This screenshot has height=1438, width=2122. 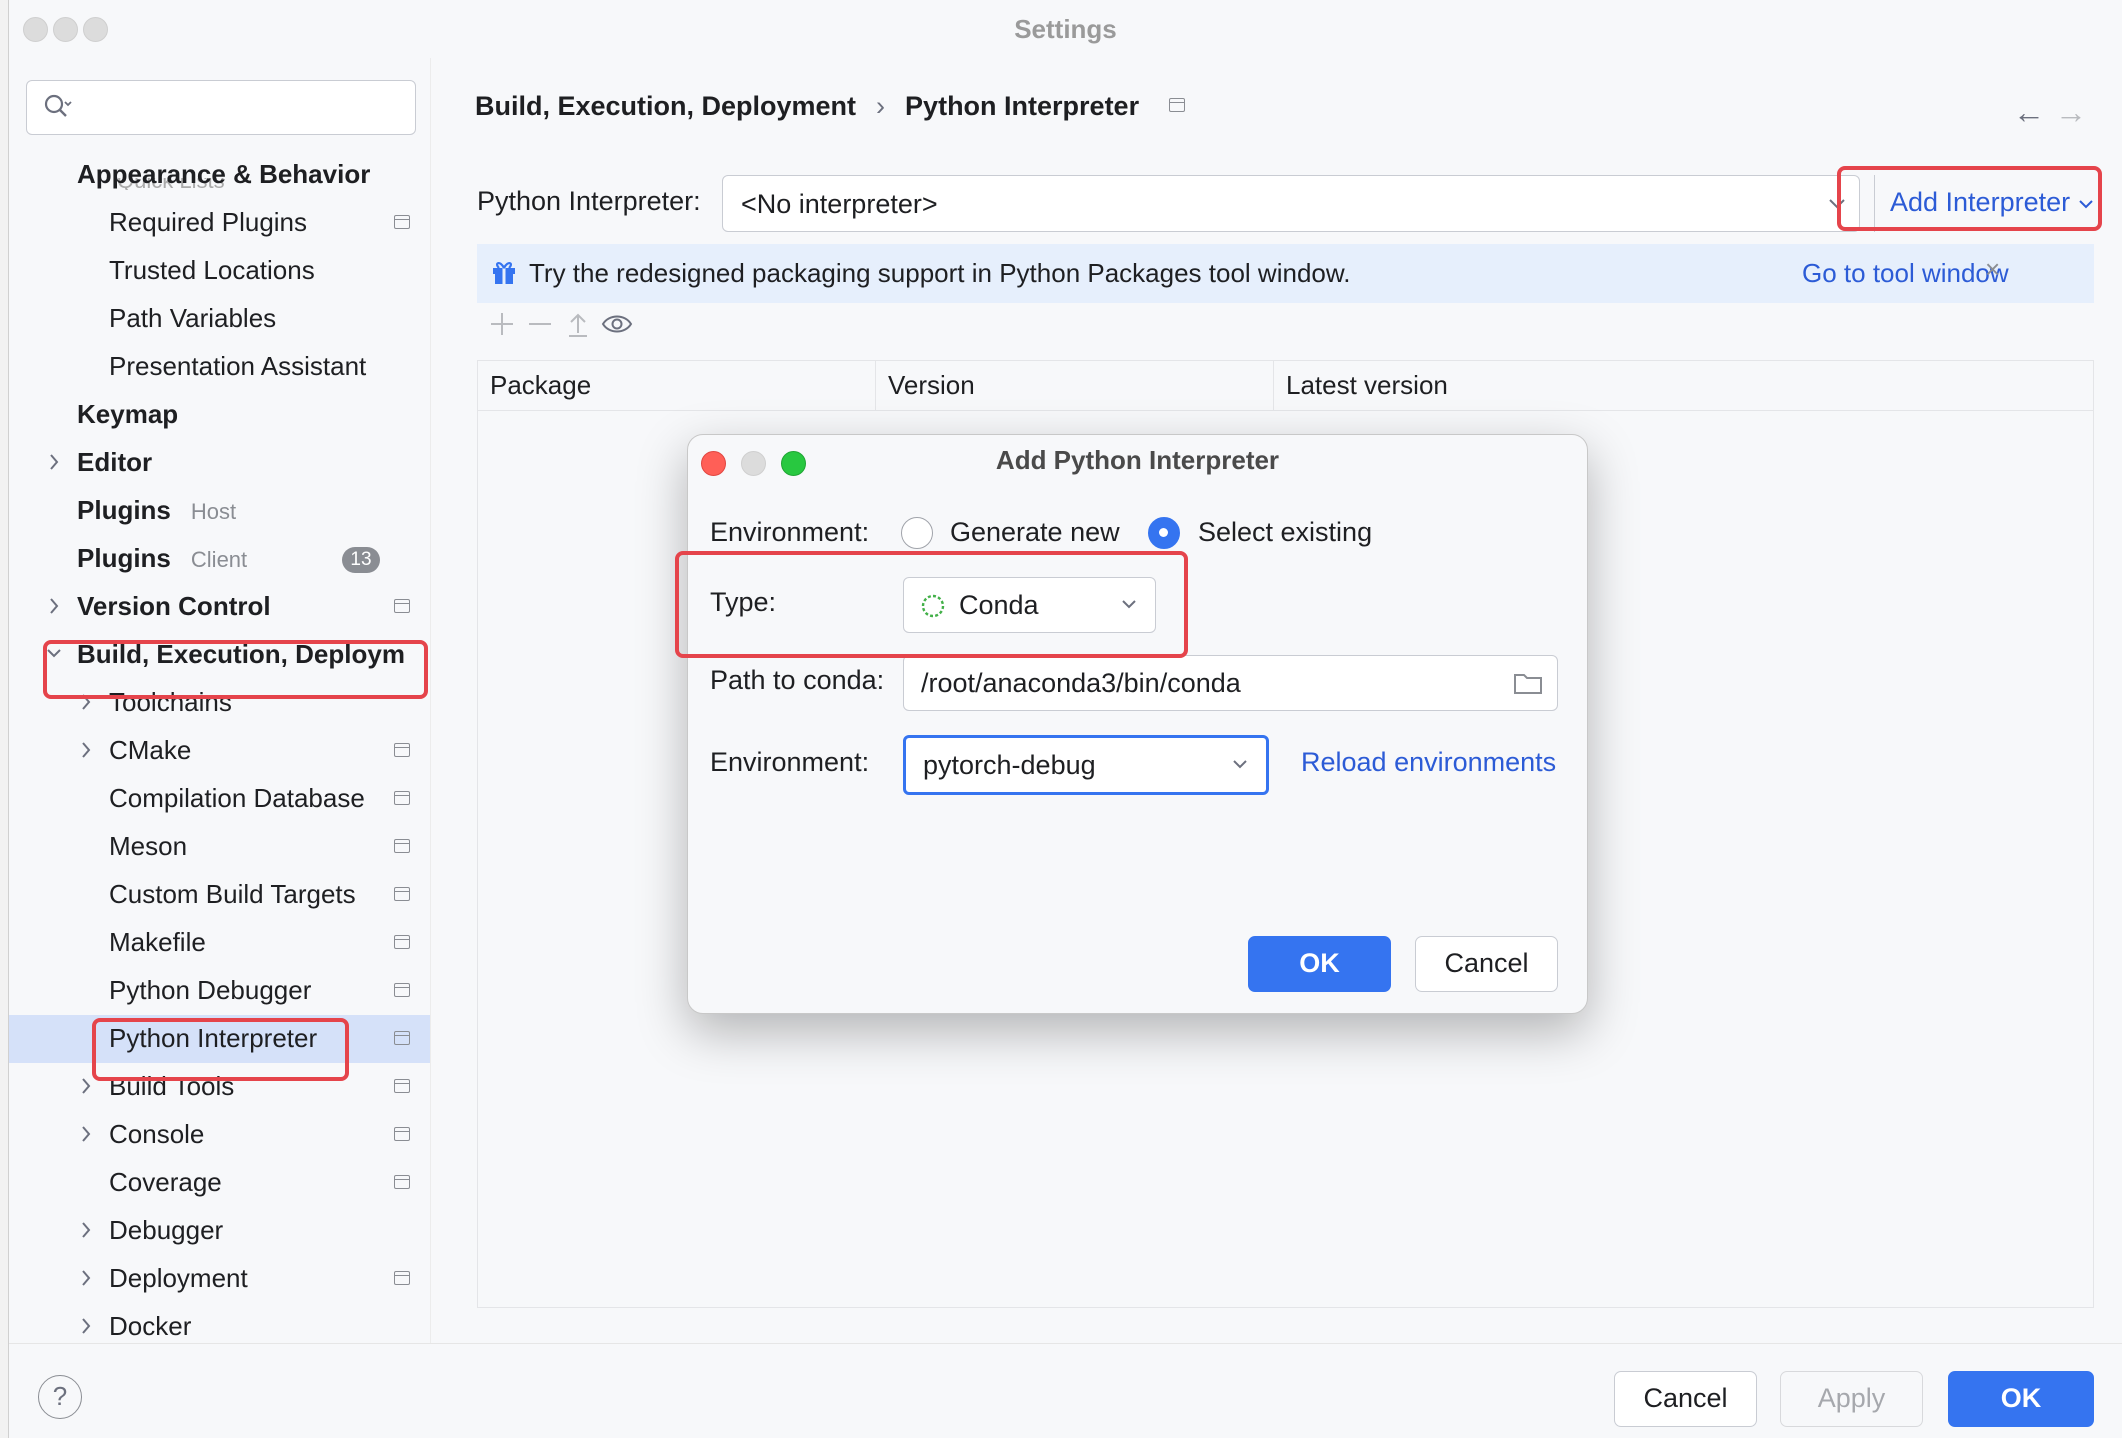 I want to click on remove-package-icon, so click(x=540, y=324).